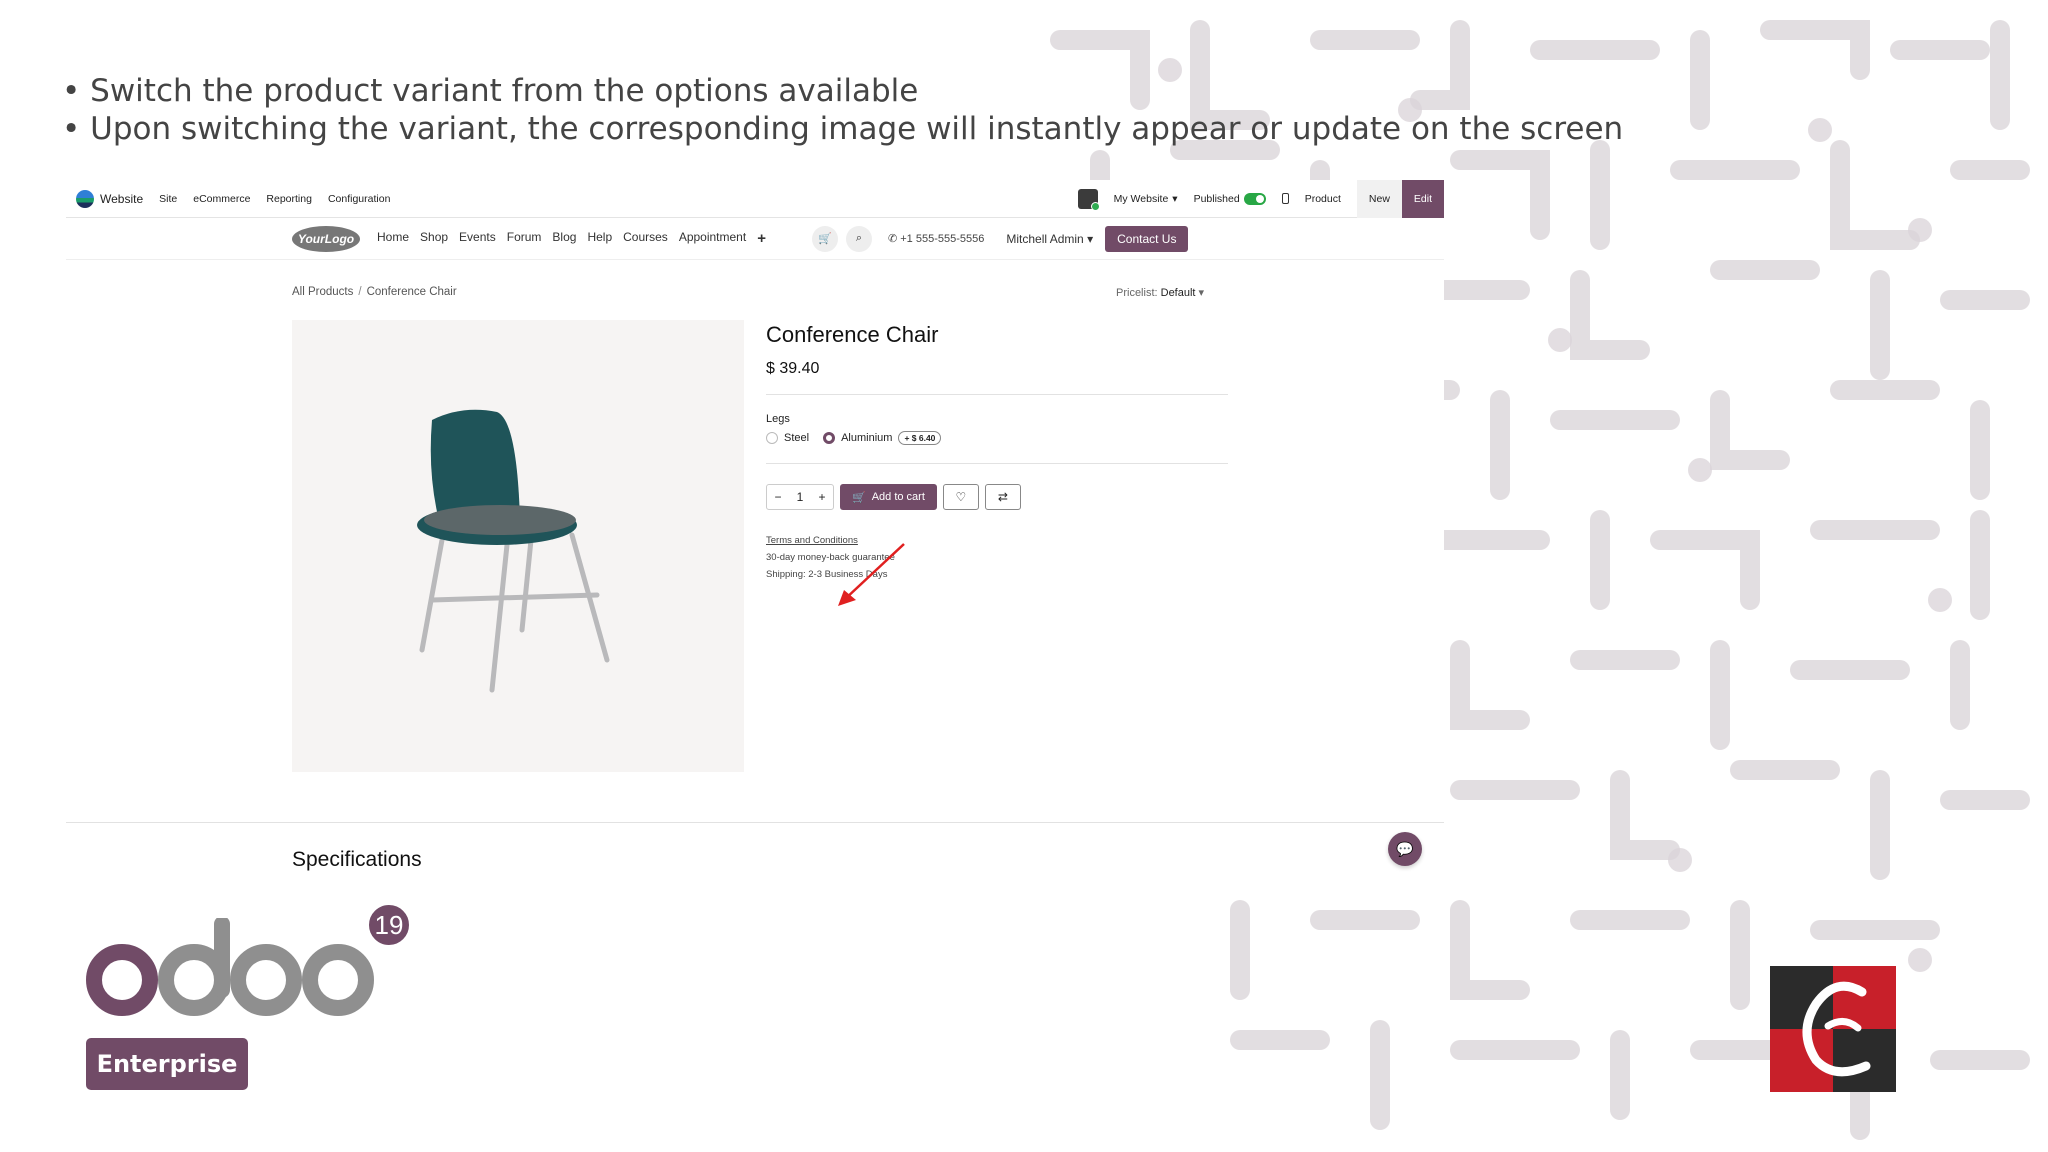 The image size is (2048, 1152). What do you see at coordinates (920, 438) in the screenshot?
I see `variant-extra-price-badge: + $ 6.40` at bounding box center [920, 438].